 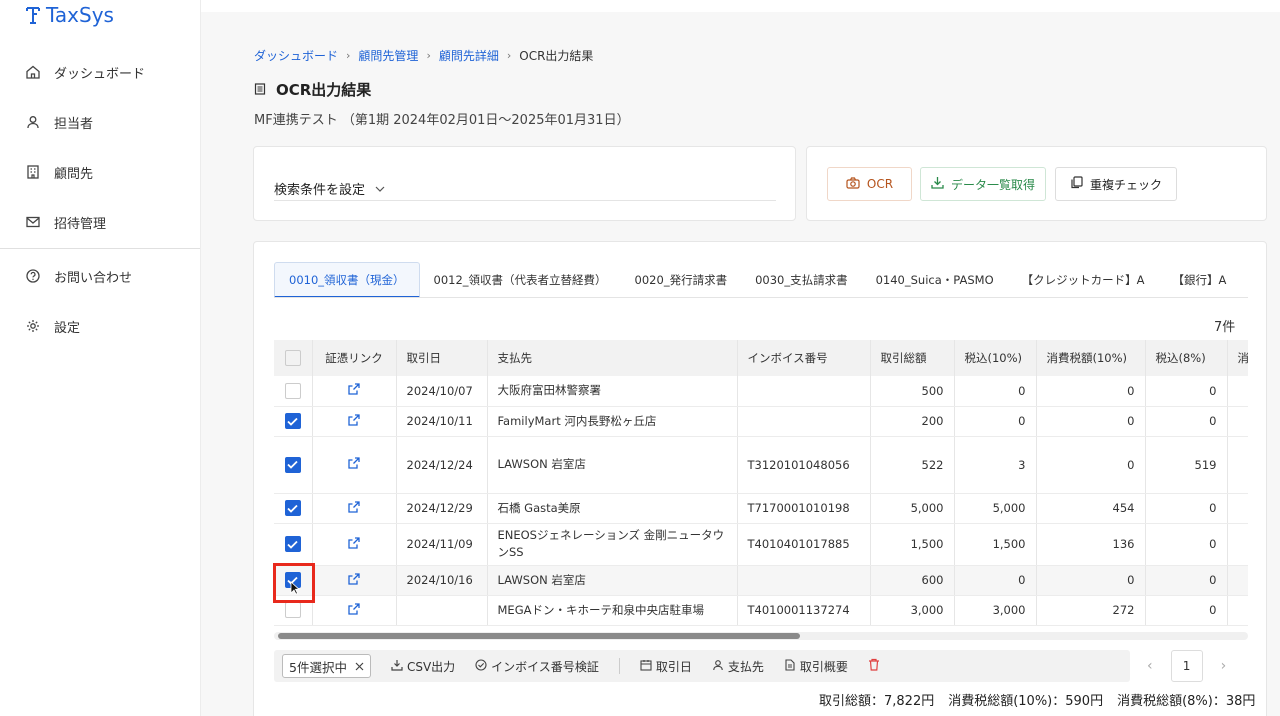 What do you see at coordinates (912, 421) in the screenshot?
I see `total-cell: 200` at bounding box center [912, 421].